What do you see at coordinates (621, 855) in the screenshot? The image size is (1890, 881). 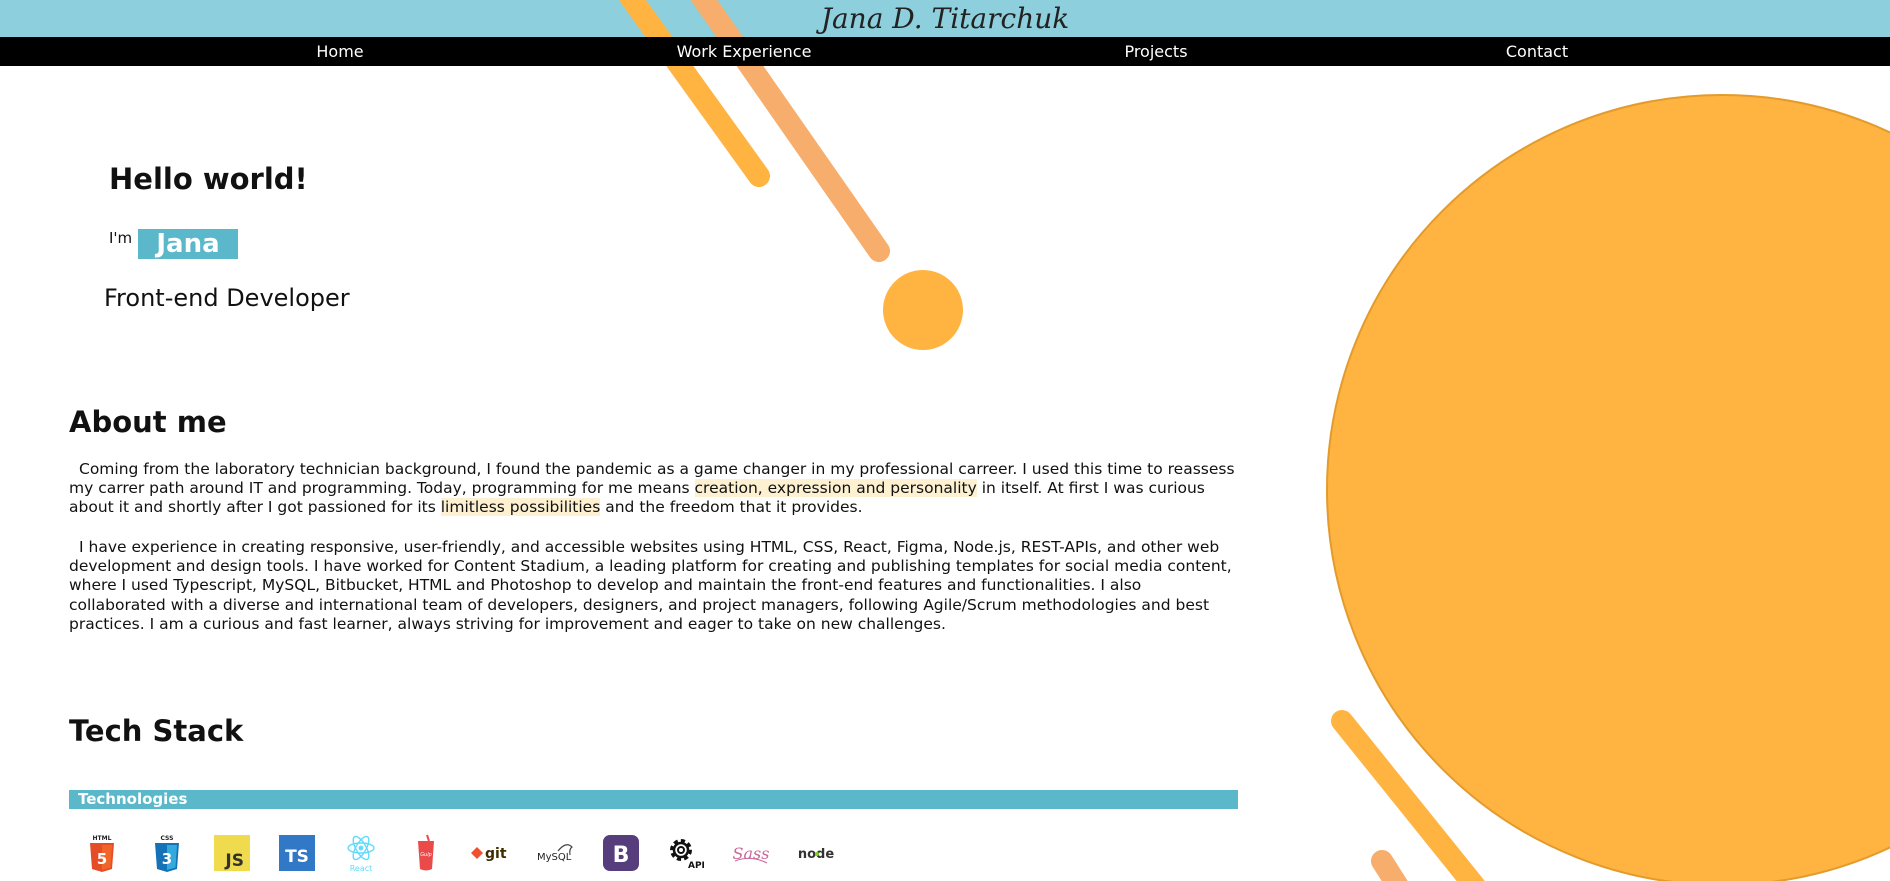 I see `svg-text: B` at bounding box center [621, 855].